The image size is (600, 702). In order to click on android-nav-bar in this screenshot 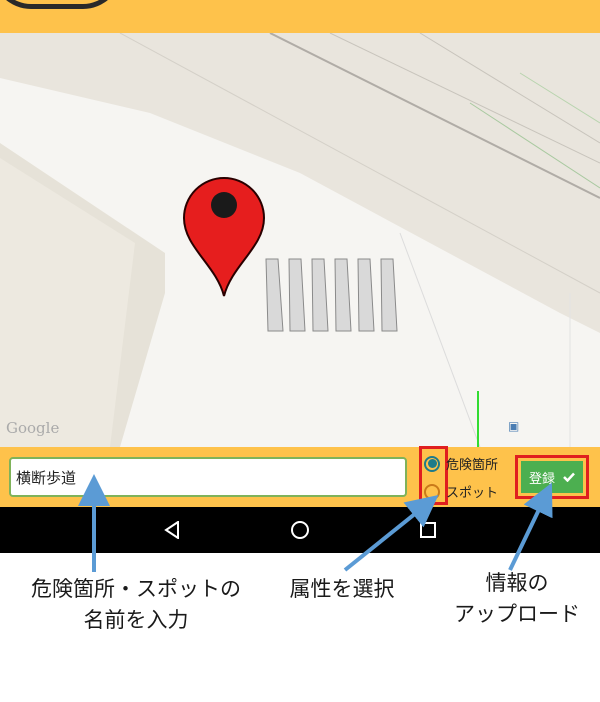, I will do `click(300, 530)`.